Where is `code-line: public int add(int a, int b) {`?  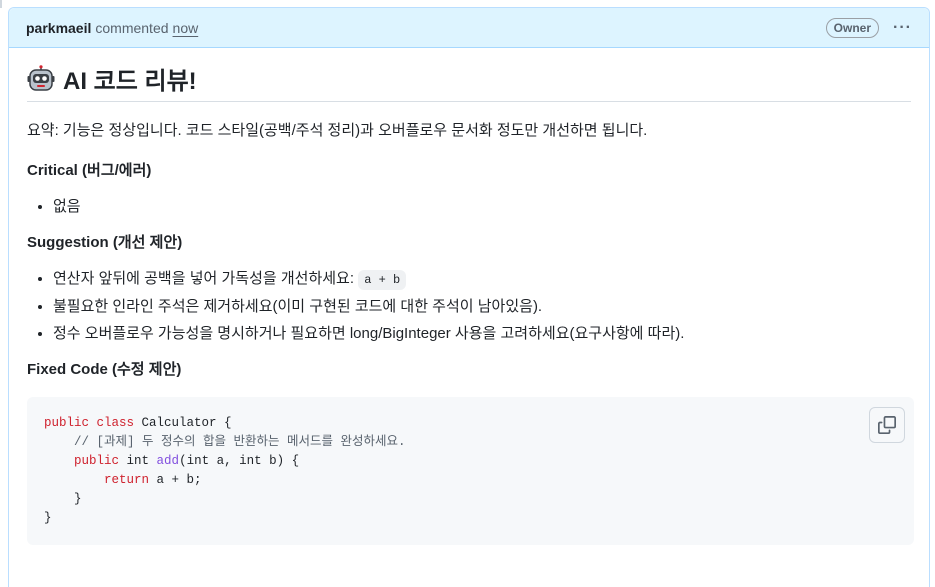
code-line: public int add(int a, int b) { is located at coordinates (470, 461).